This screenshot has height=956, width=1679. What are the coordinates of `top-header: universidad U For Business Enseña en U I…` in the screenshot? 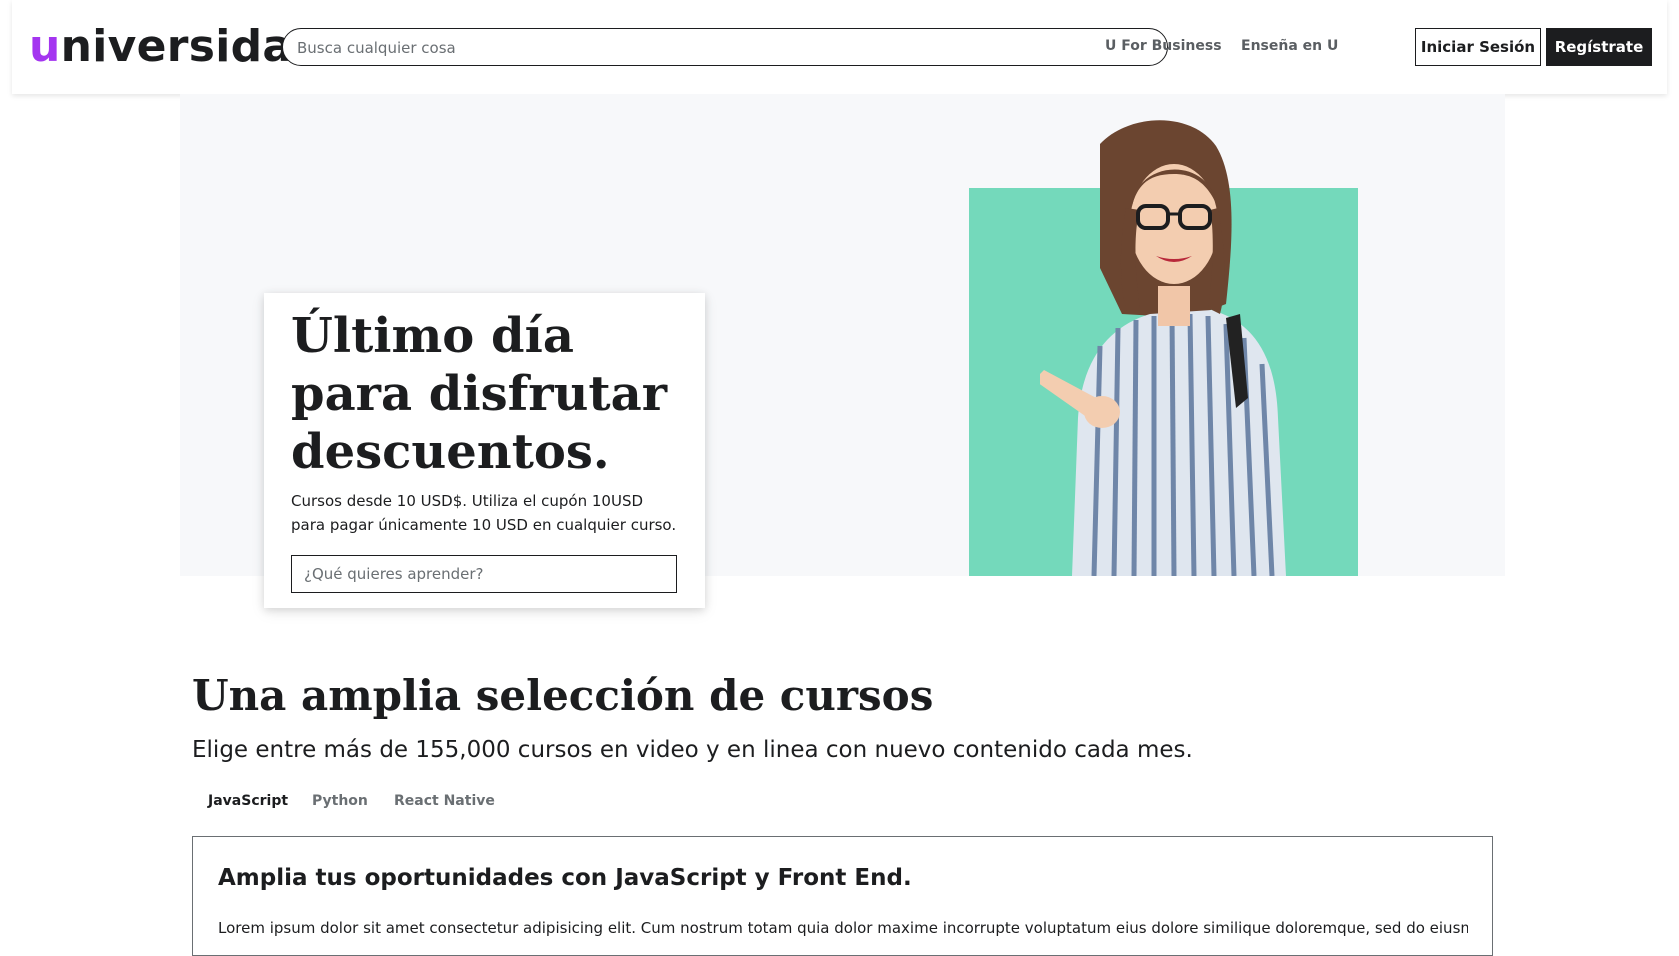 It's located at (839, 47).